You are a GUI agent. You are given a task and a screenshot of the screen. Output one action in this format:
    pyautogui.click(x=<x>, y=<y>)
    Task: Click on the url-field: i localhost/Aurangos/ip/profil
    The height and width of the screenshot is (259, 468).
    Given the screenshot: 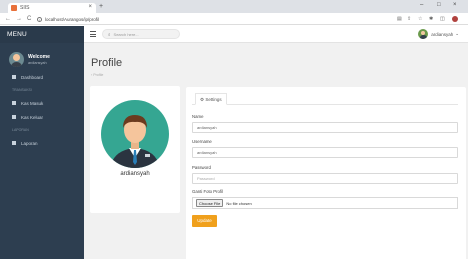 What is the action you would take?
    pyautogui.click(x=219, y=19)
    